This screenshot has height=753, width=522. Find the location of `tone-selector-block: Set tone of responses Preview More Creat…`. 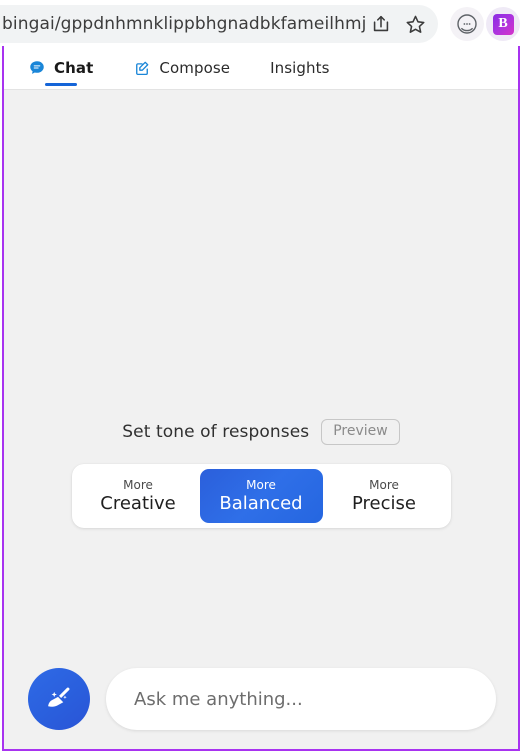

tone-selector-block: Set tone of responses Preview More Creat… is located at coordinates (261, 474).